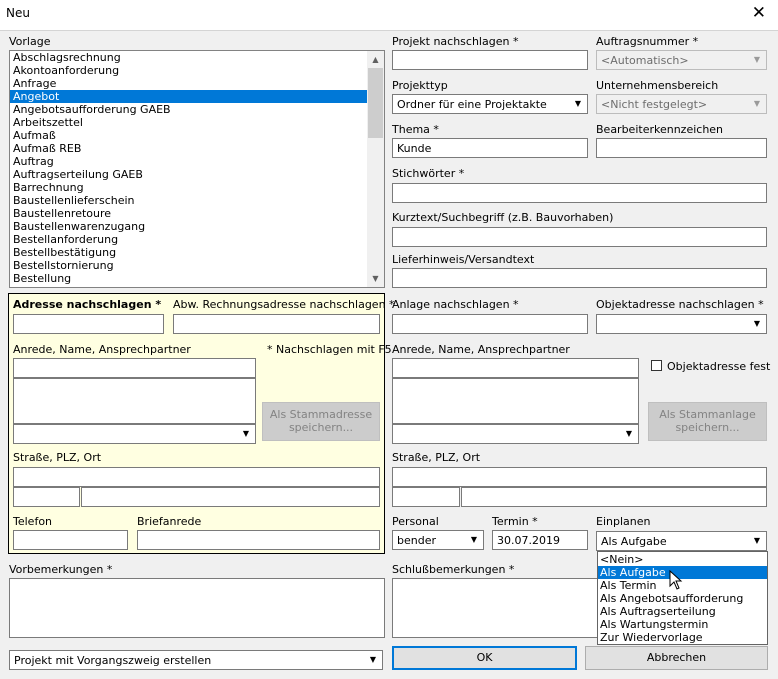 This screenshot has height=679, width=778. I want to click on list-item: Anfrage, so click(197, 83).